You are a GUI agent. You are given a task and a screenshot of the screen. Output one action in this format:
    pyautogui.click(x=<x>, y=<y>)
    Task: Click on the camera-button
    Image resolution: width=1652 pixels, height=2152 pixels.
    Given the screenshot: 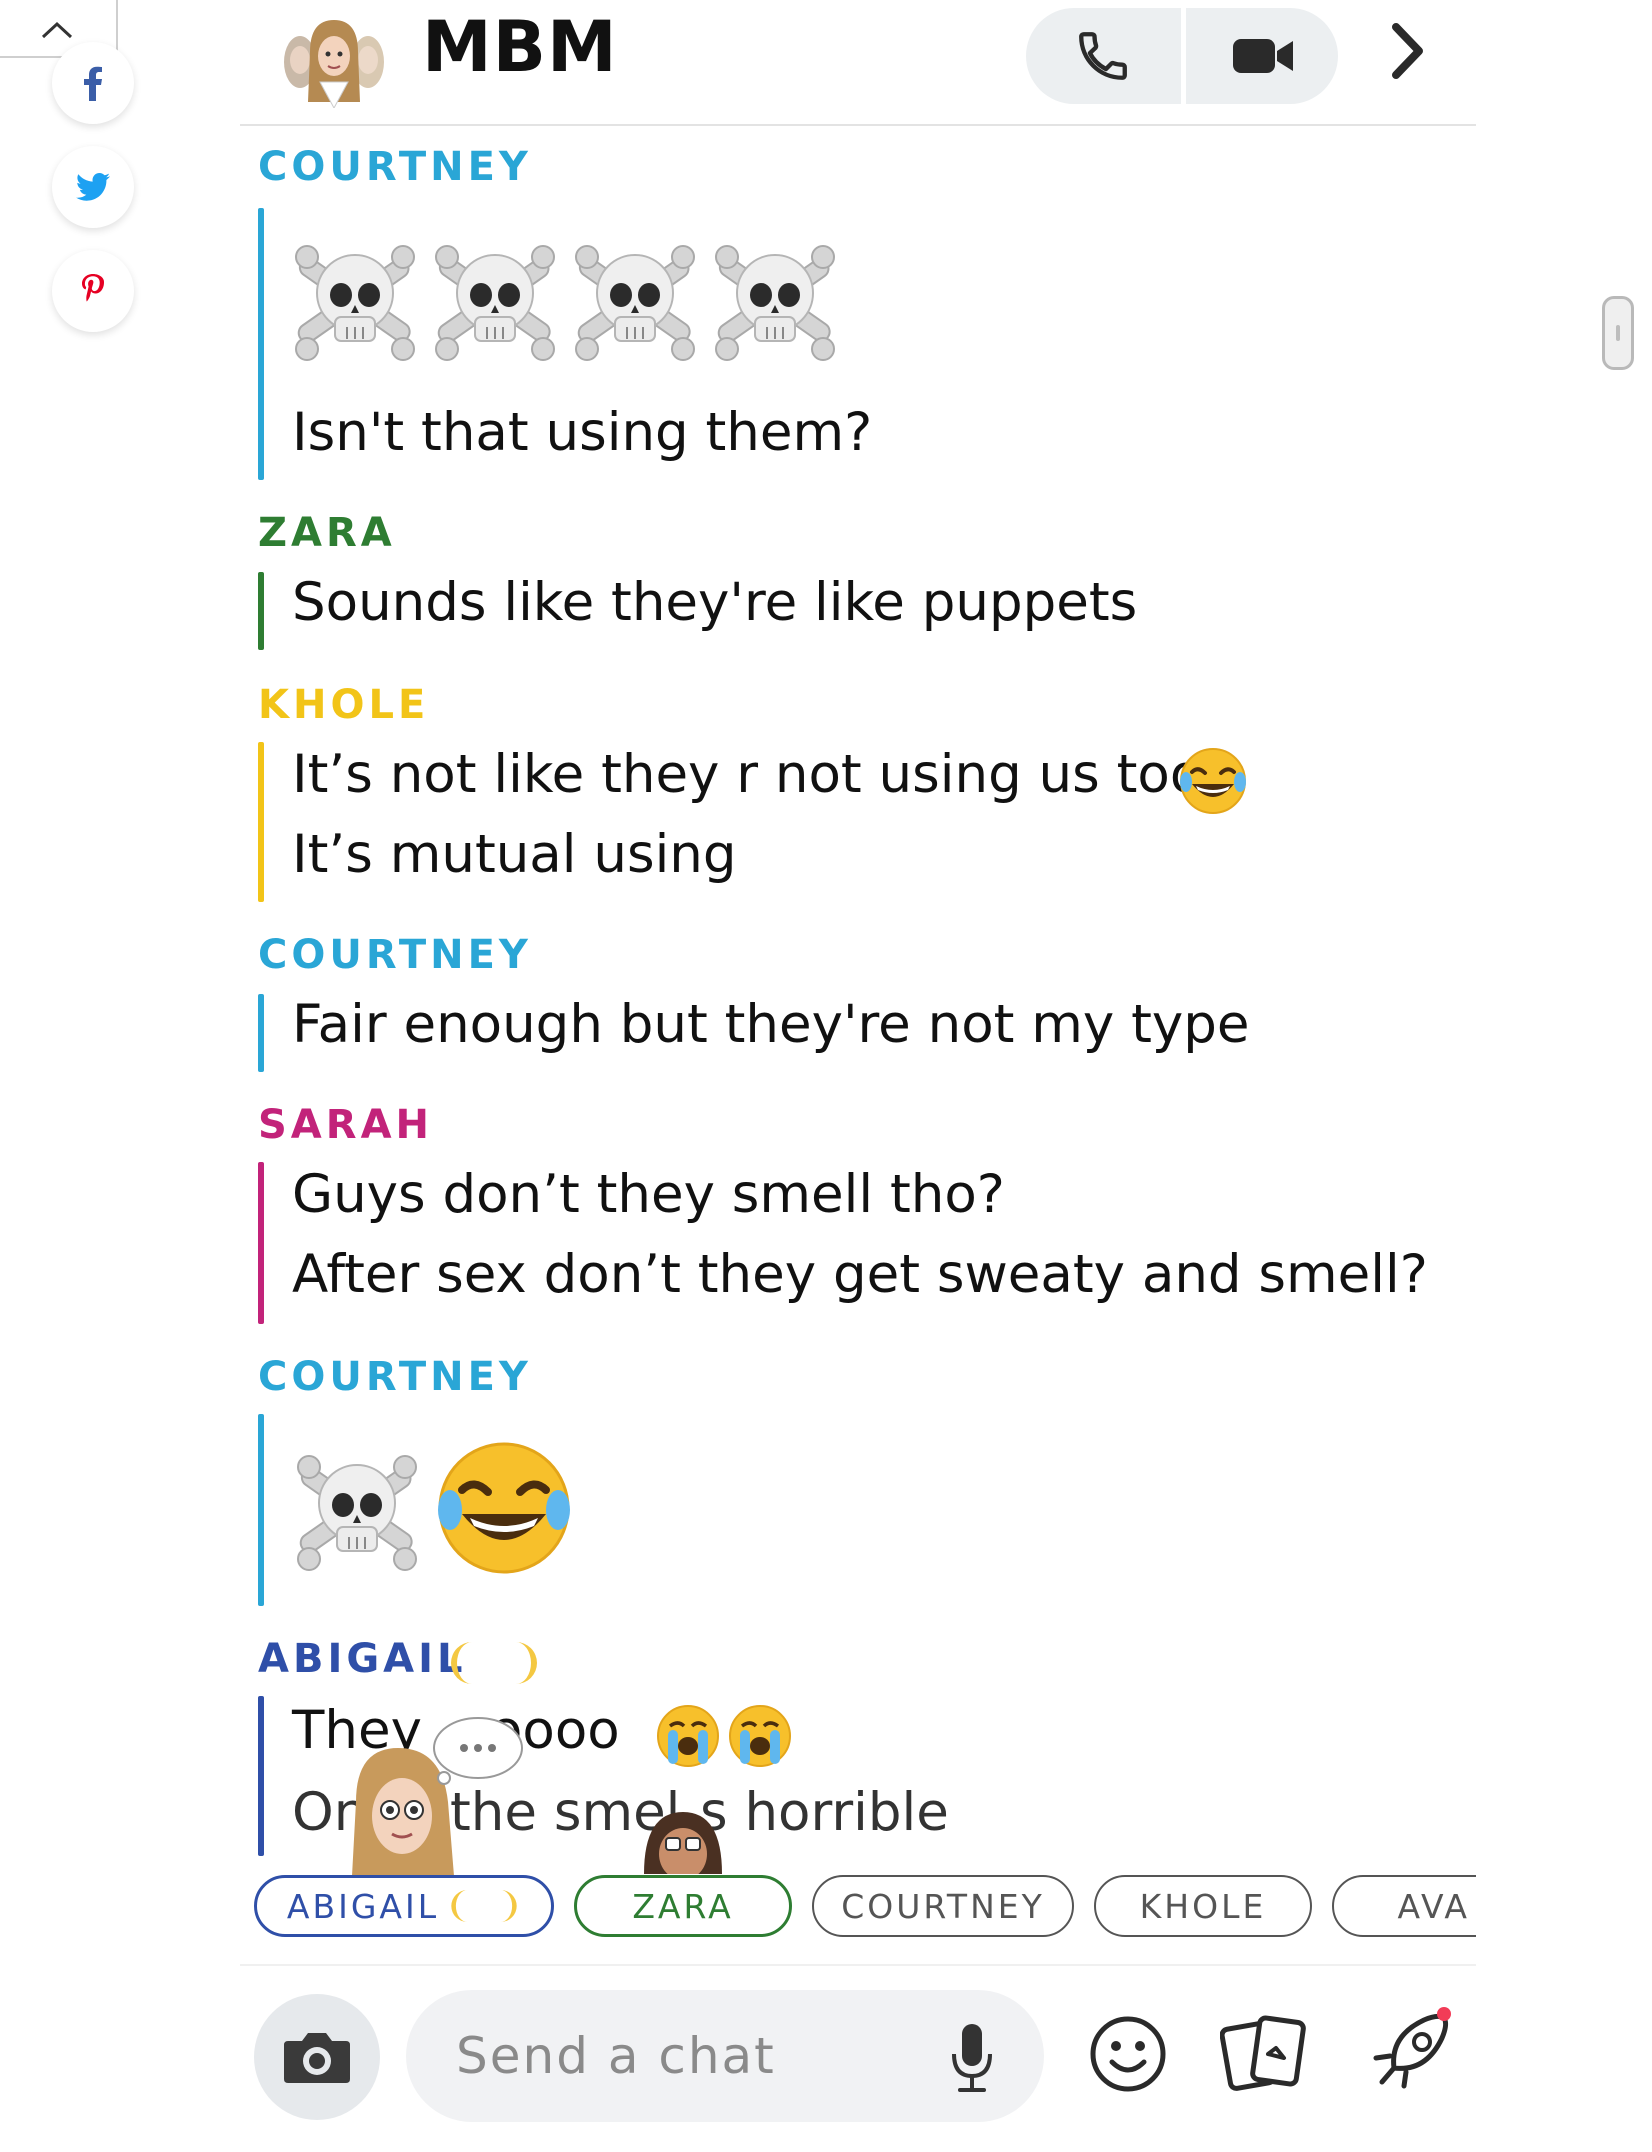 What is the action you would take?
    pyautogui.click(x=317, y=2057)
    